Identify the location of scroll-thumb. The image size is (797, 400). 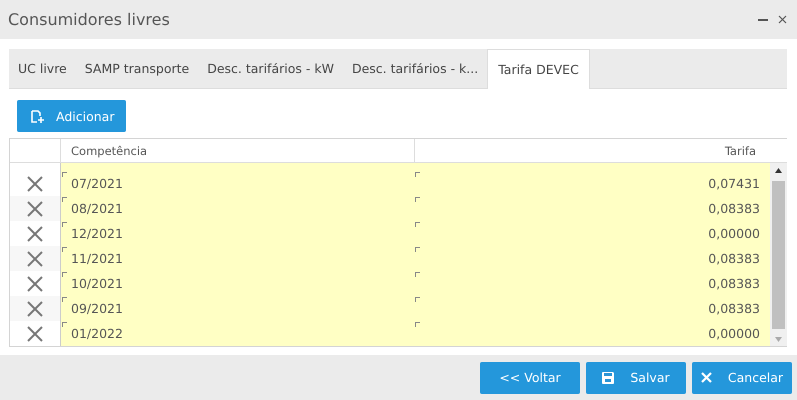
(778, 255).